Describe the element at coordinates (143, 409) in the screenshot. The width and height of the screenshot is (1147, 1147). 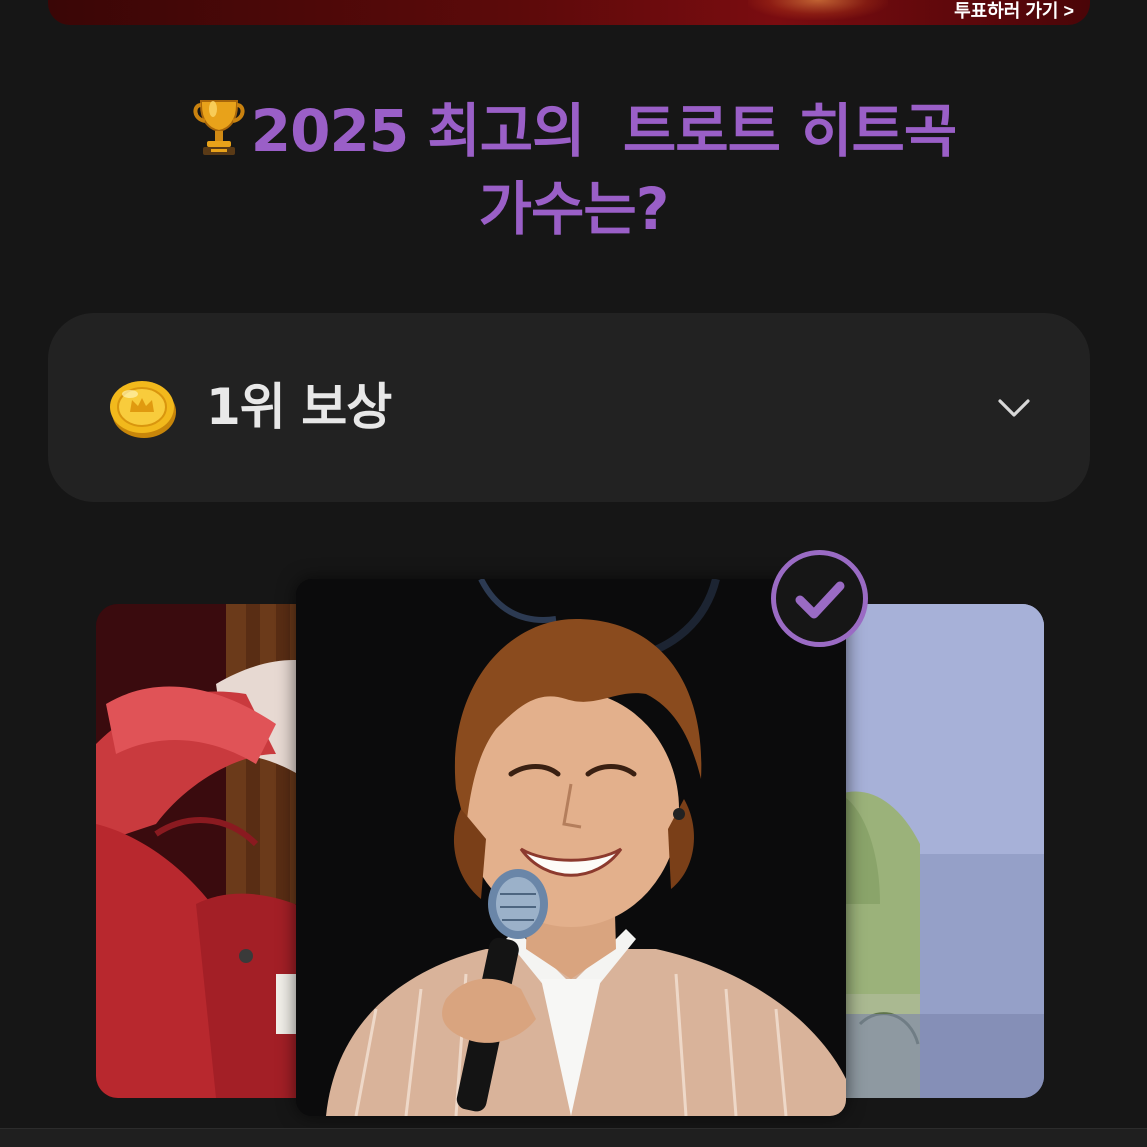
I see `coin-icon` at that location.